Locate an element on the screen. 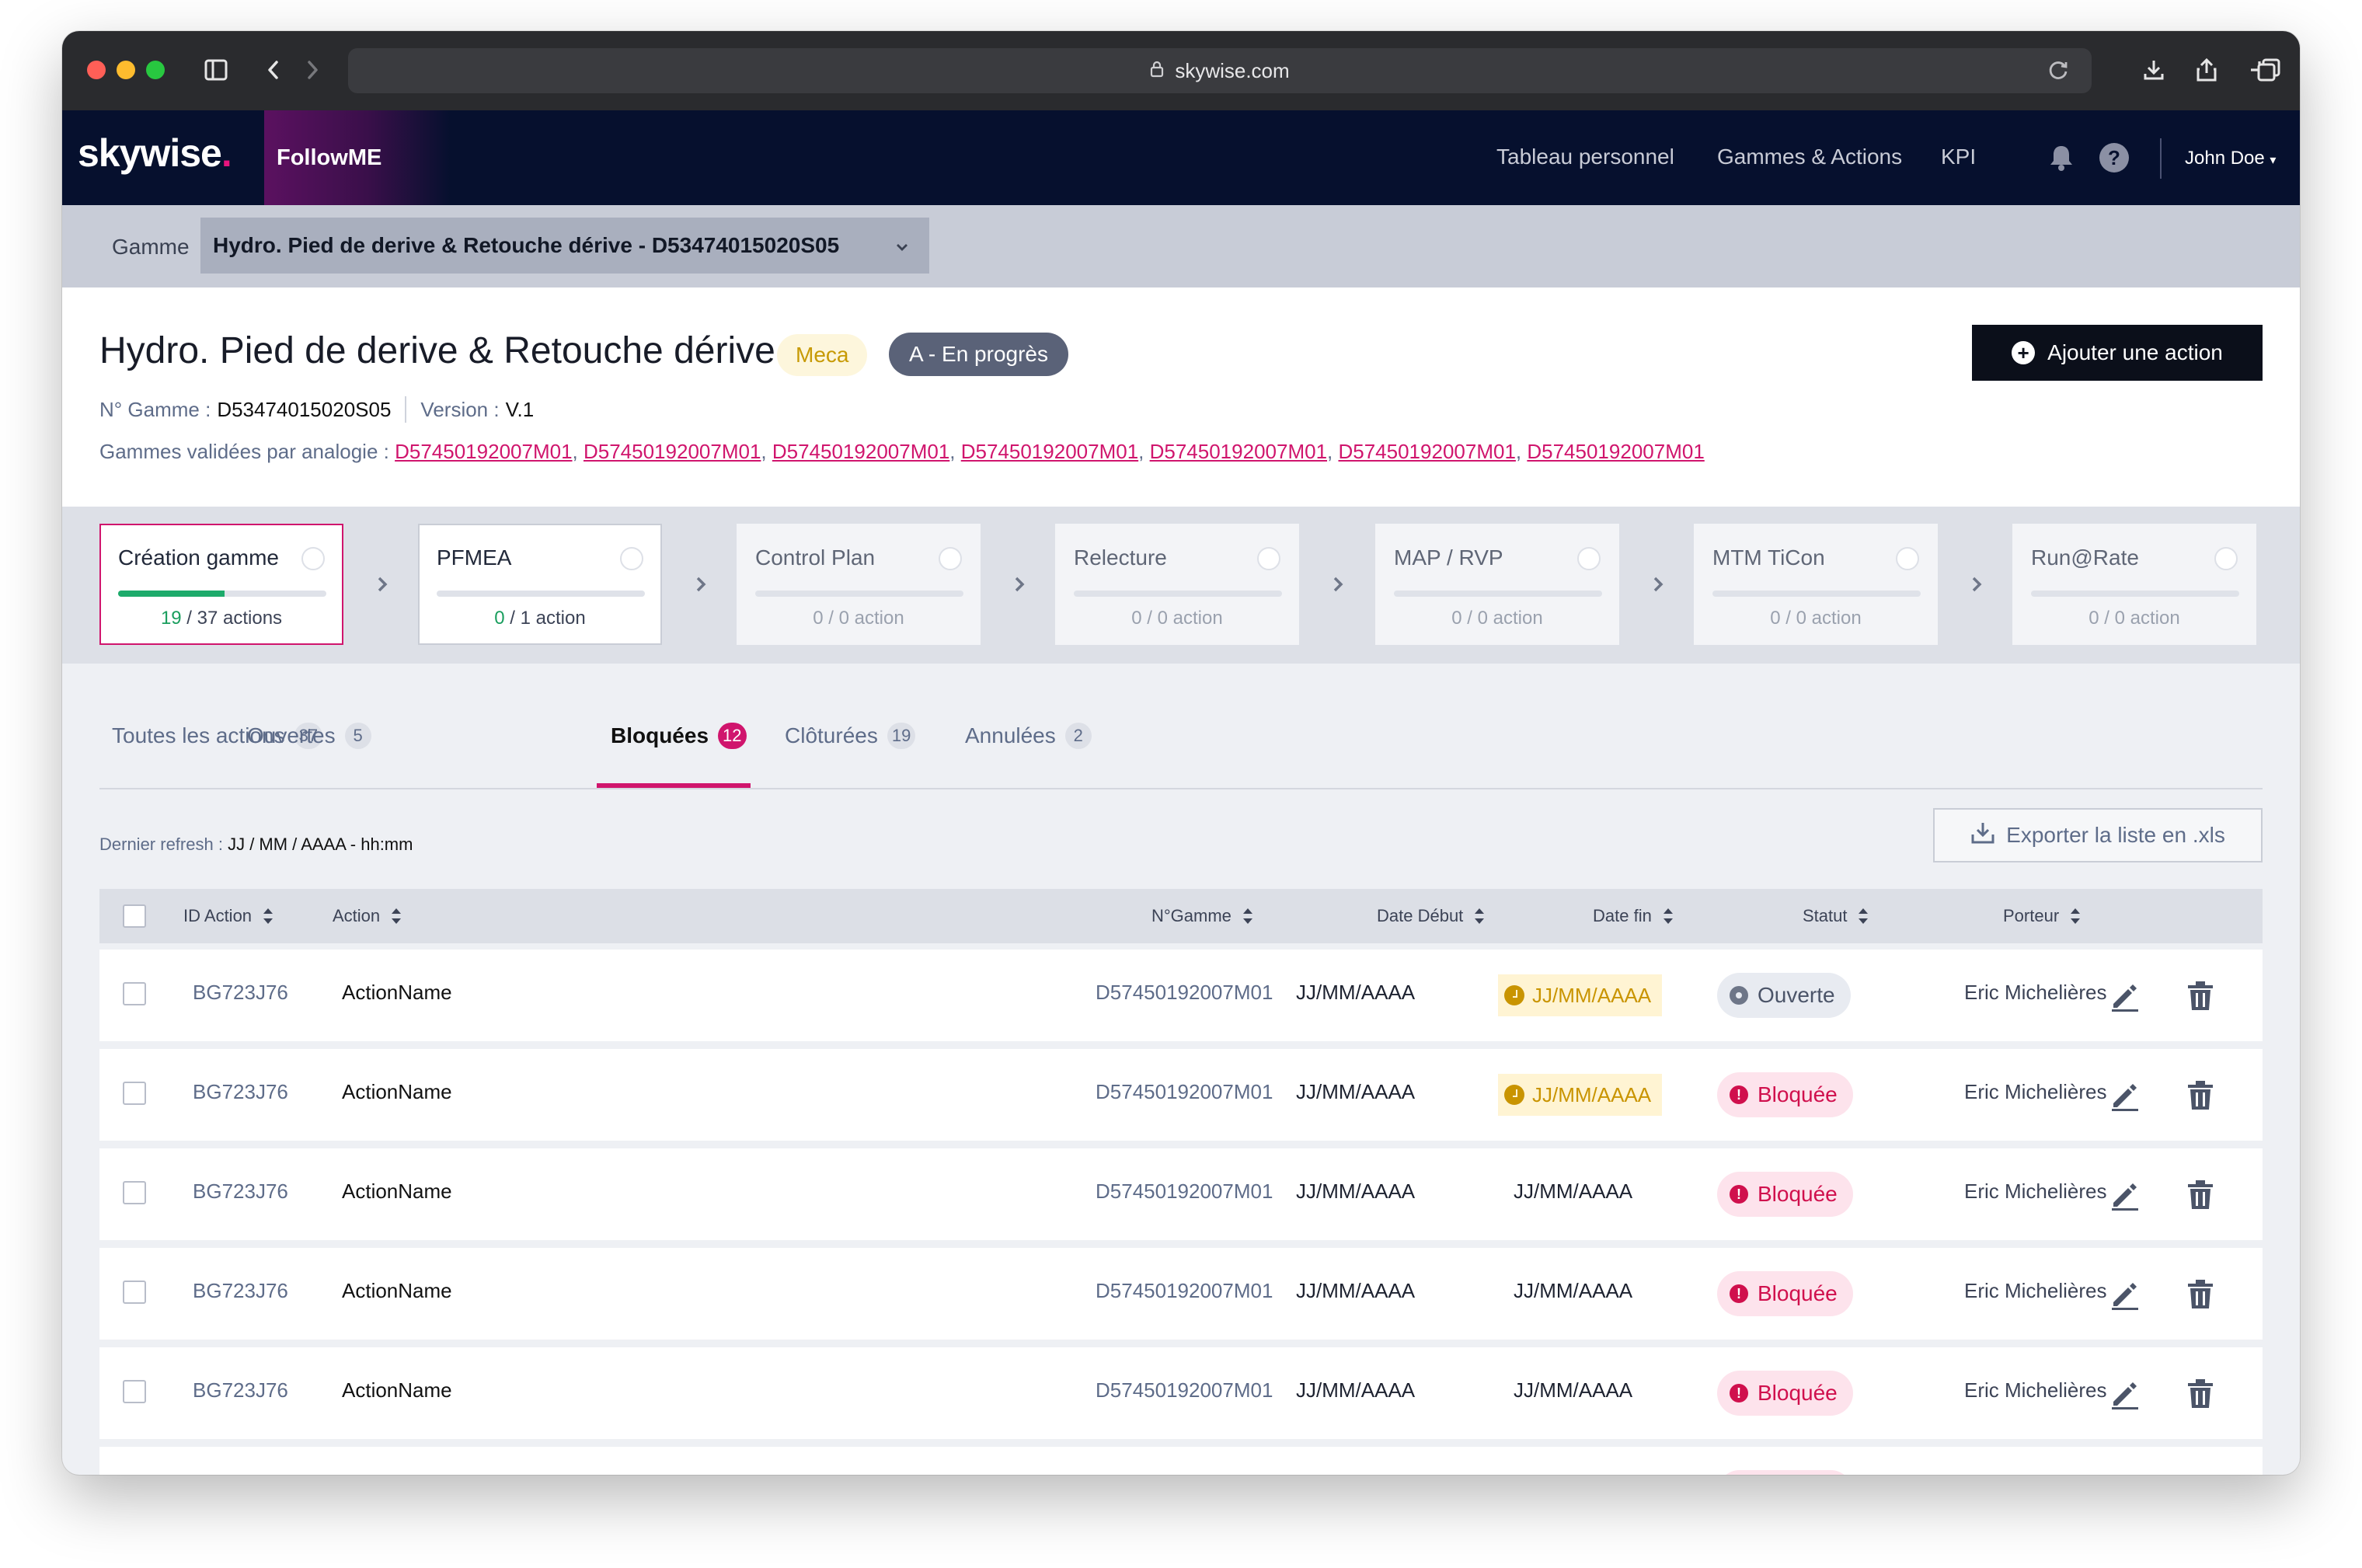  step-card: MAP / RVP 0 / 0 action is located at coordinates (1497, 584).